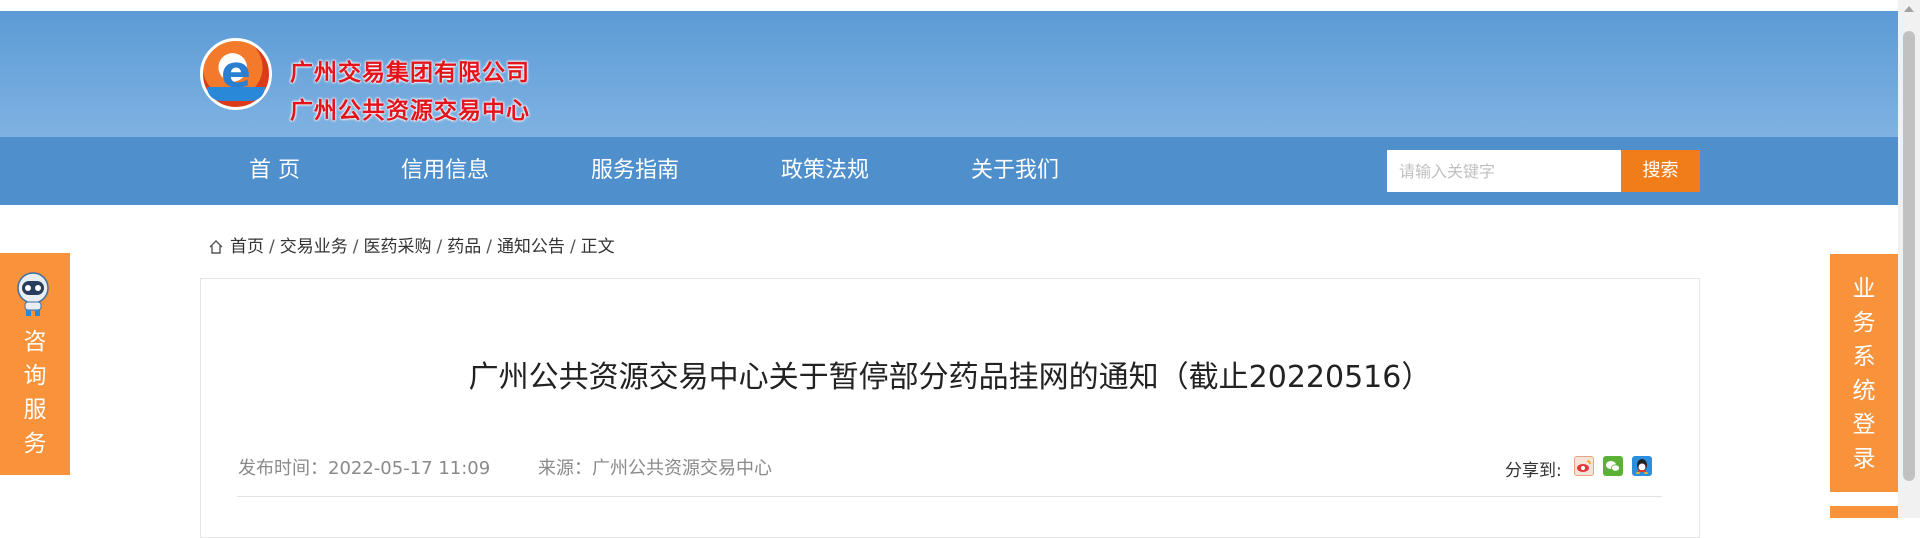  I want to click on org-name-2: 广州公共资源交易中心, so click(410, 111).